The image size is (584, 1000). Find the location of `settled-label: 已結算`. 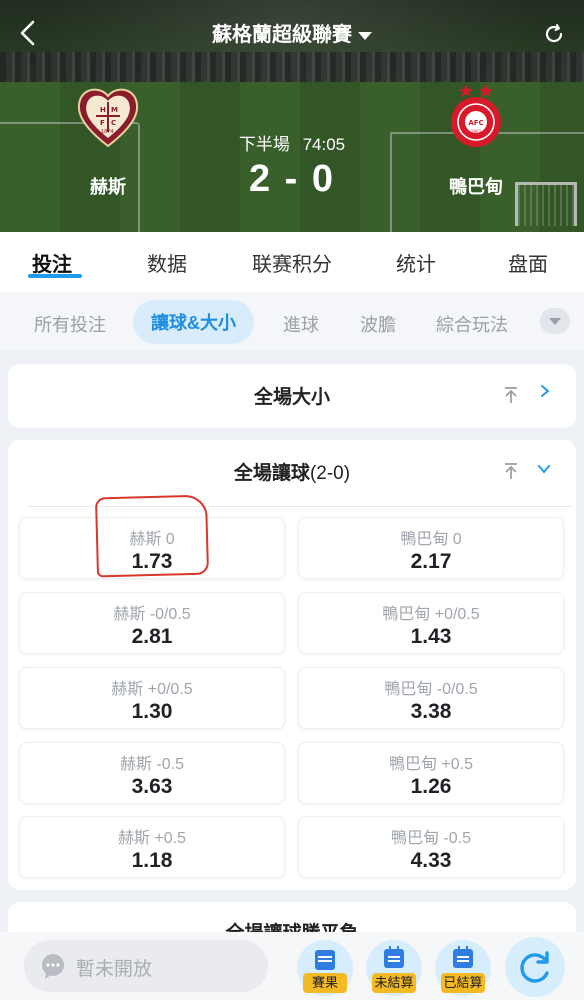

settled-label: 已結算 is located at coordinates (463, 983).